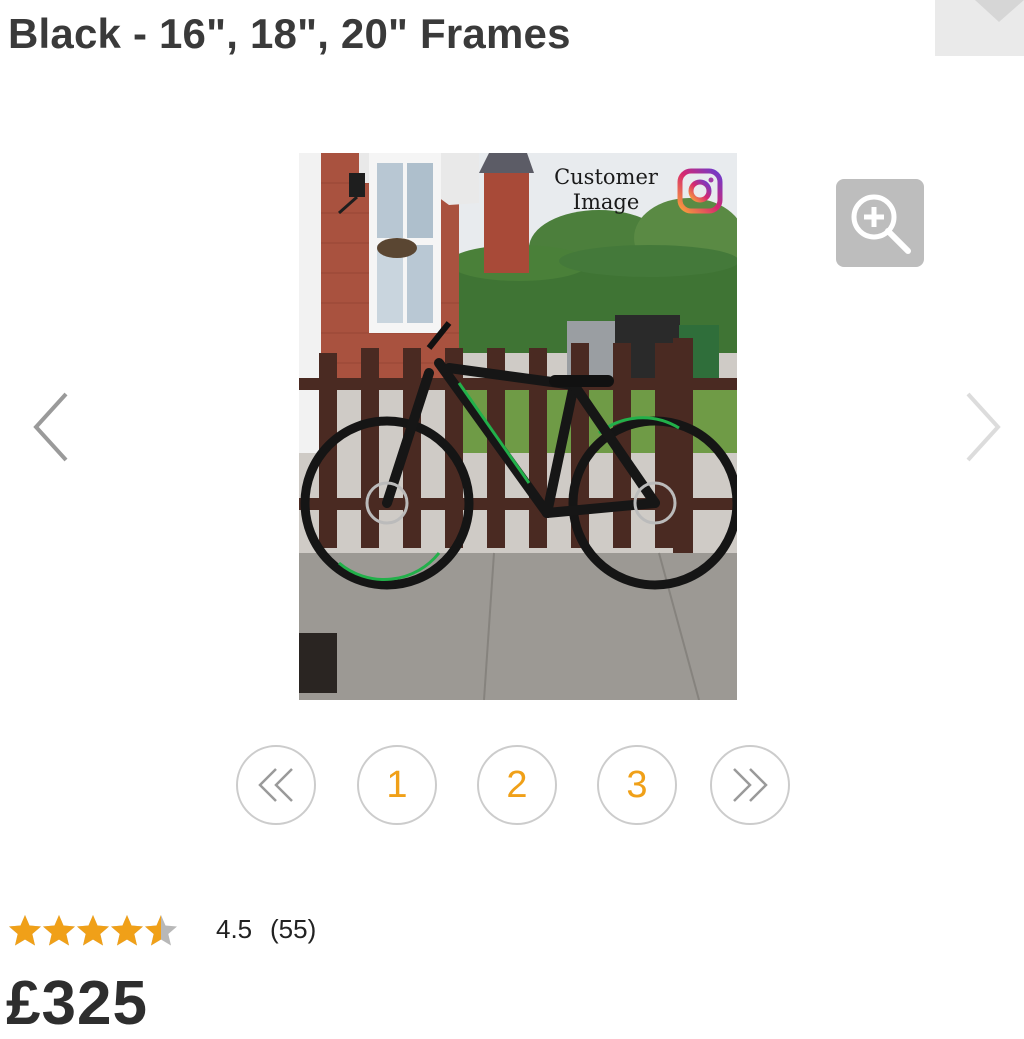 The image size is (1024, 1039). I want to click on page-button-1: 1, so click(397, 785).